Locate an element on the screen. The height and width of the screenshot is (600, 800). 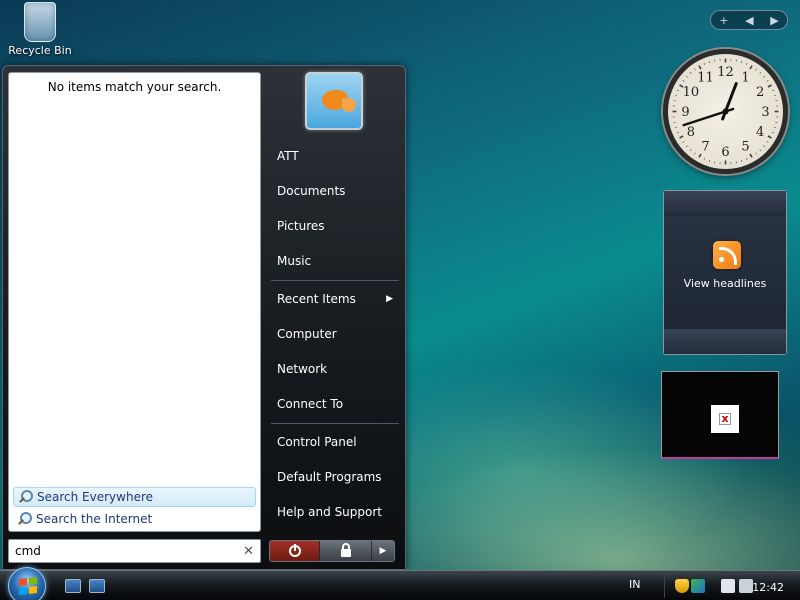
search-internet-link: Search the Internet is located at coordinates (134, 519).